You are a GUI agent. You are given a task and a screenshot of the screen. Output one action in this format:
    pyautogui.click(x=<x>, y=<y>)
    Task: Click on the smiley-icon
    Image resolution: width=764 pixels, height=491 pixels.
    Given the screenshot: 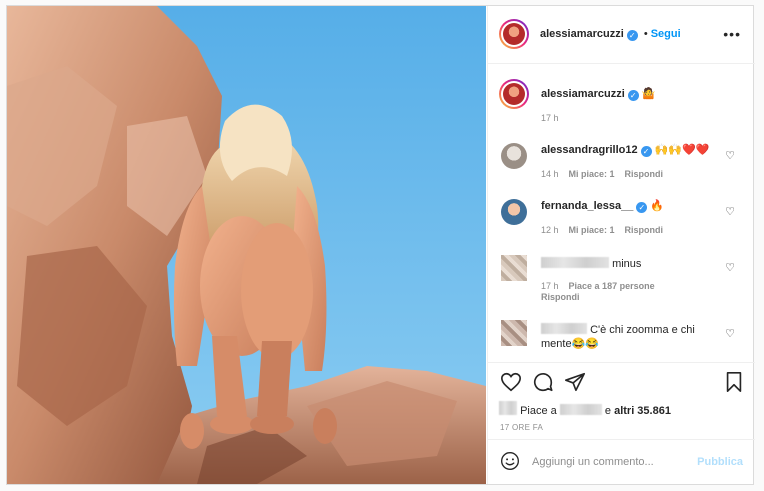 What is the action you would take?
    pyautogui.click(x=510, y=461)
    